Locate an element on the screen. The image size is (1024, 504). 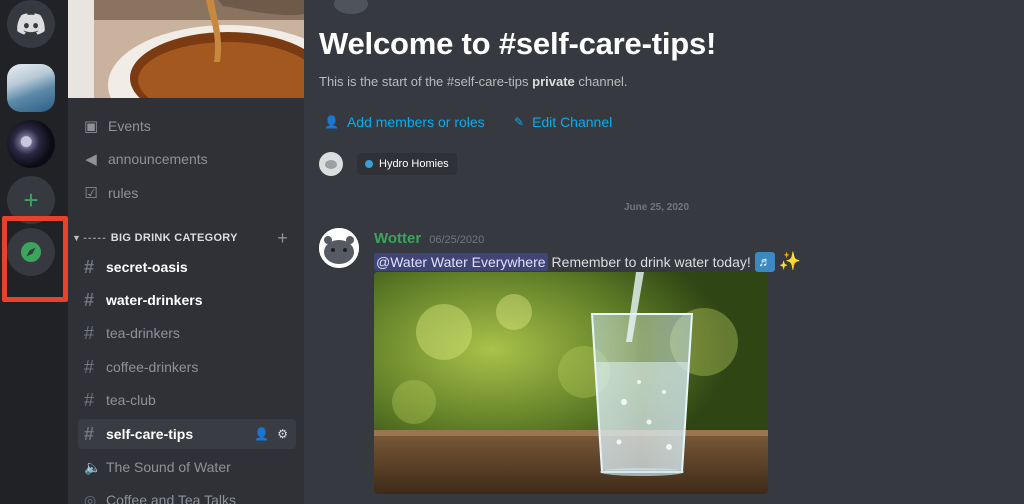
message-text: Remember to drink water today! is located at coordinates (651, 261).